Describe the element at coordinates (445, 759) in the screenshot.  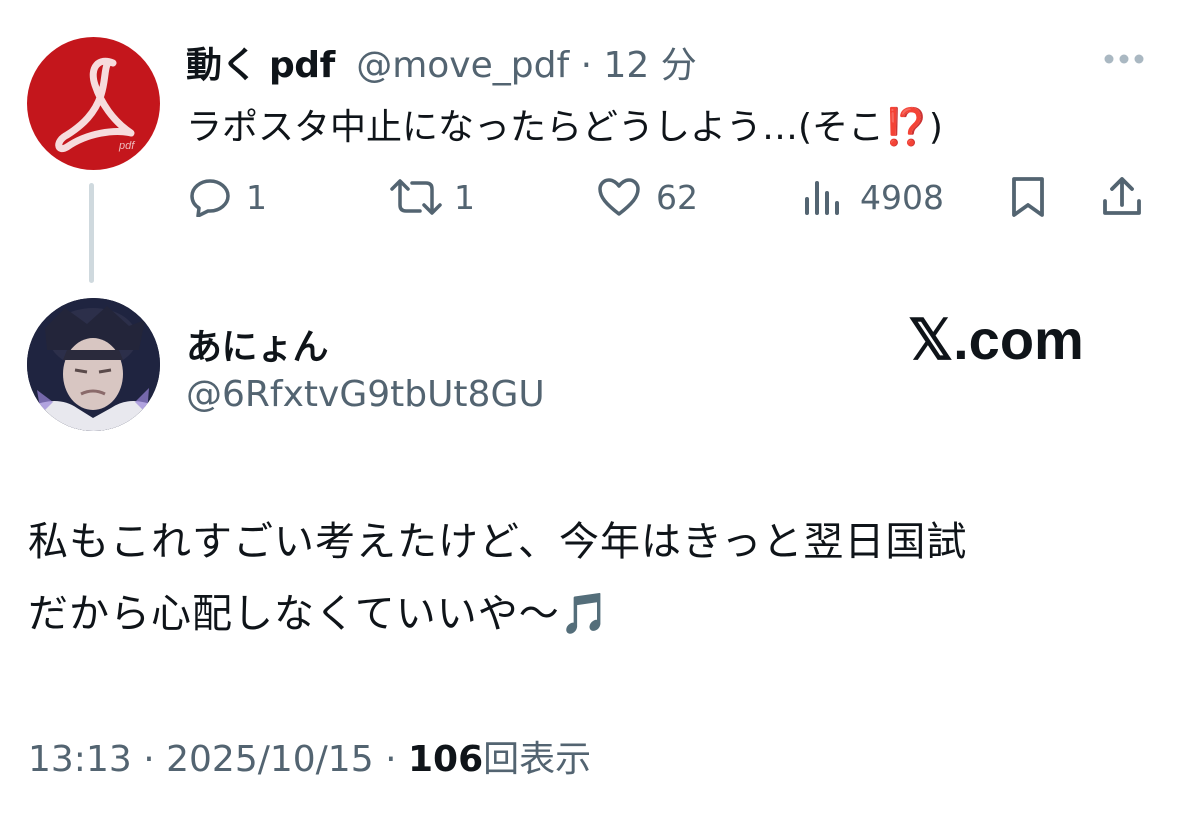
I see `reply-view-count: 106` at that location.